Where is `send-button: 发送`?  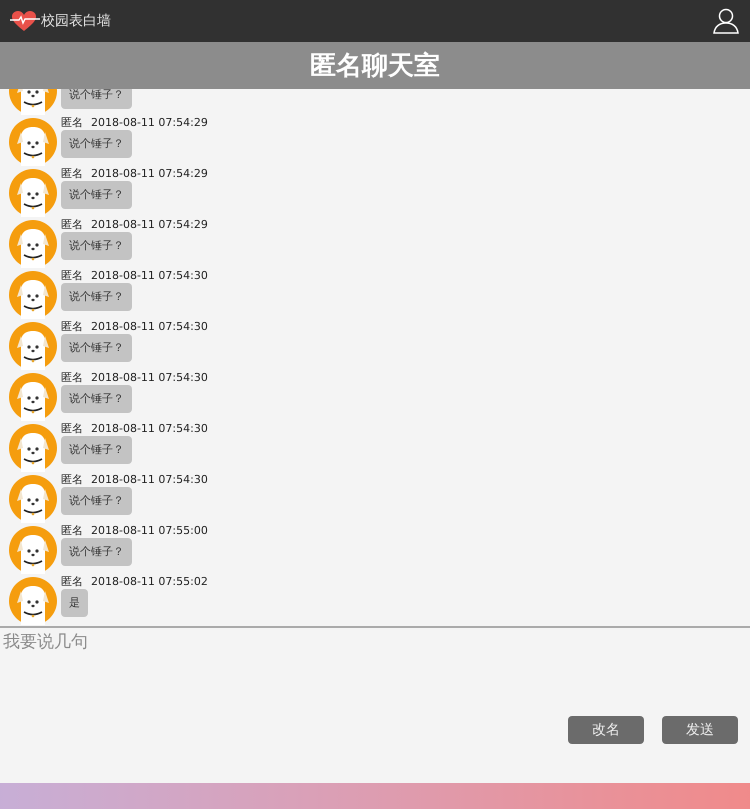
send-button: 发送 is located at coordinates (700, 730).